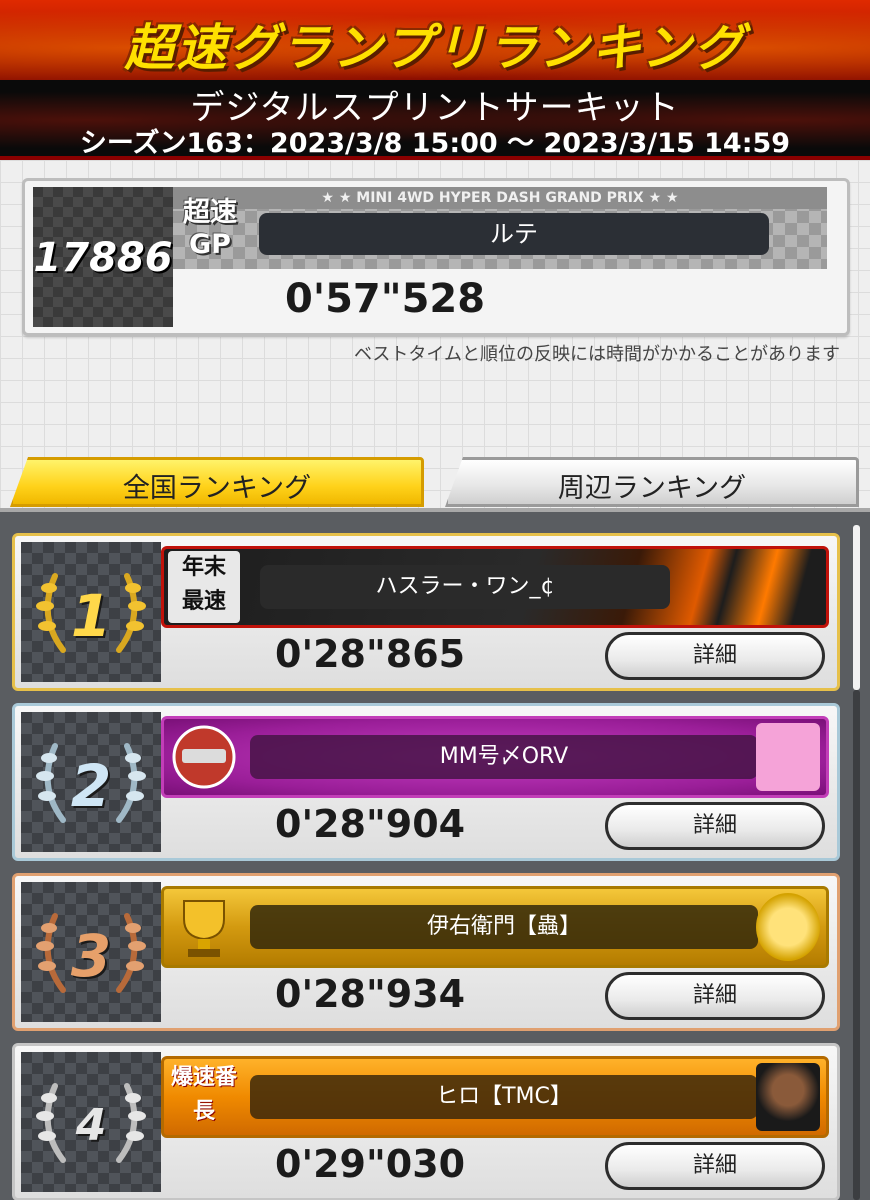 This screenshot has width=870, height=1200. I want to click on tab-national-ranking: 全国ランキング, so click(217, 482).